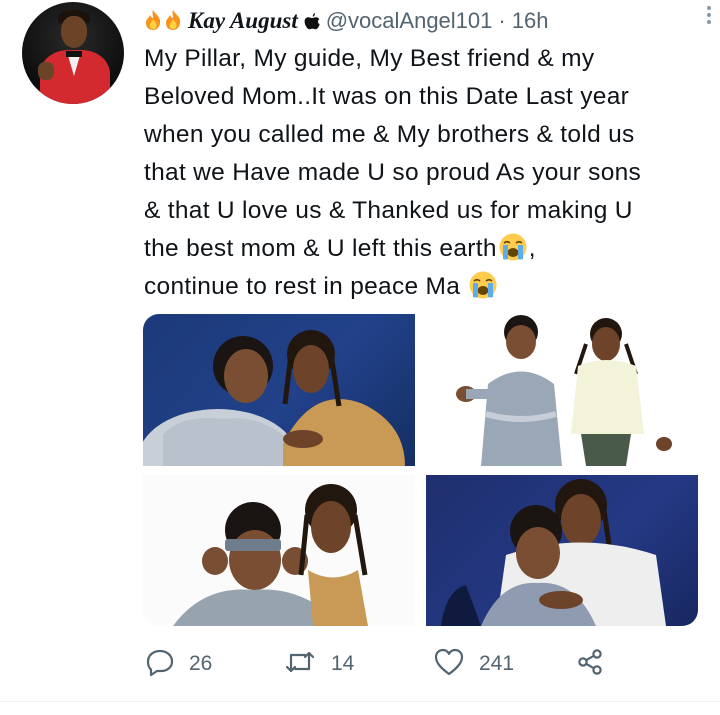 This screenshot has height=715, width=720. I want to click on retweet-button: 14, so click(318, 664).